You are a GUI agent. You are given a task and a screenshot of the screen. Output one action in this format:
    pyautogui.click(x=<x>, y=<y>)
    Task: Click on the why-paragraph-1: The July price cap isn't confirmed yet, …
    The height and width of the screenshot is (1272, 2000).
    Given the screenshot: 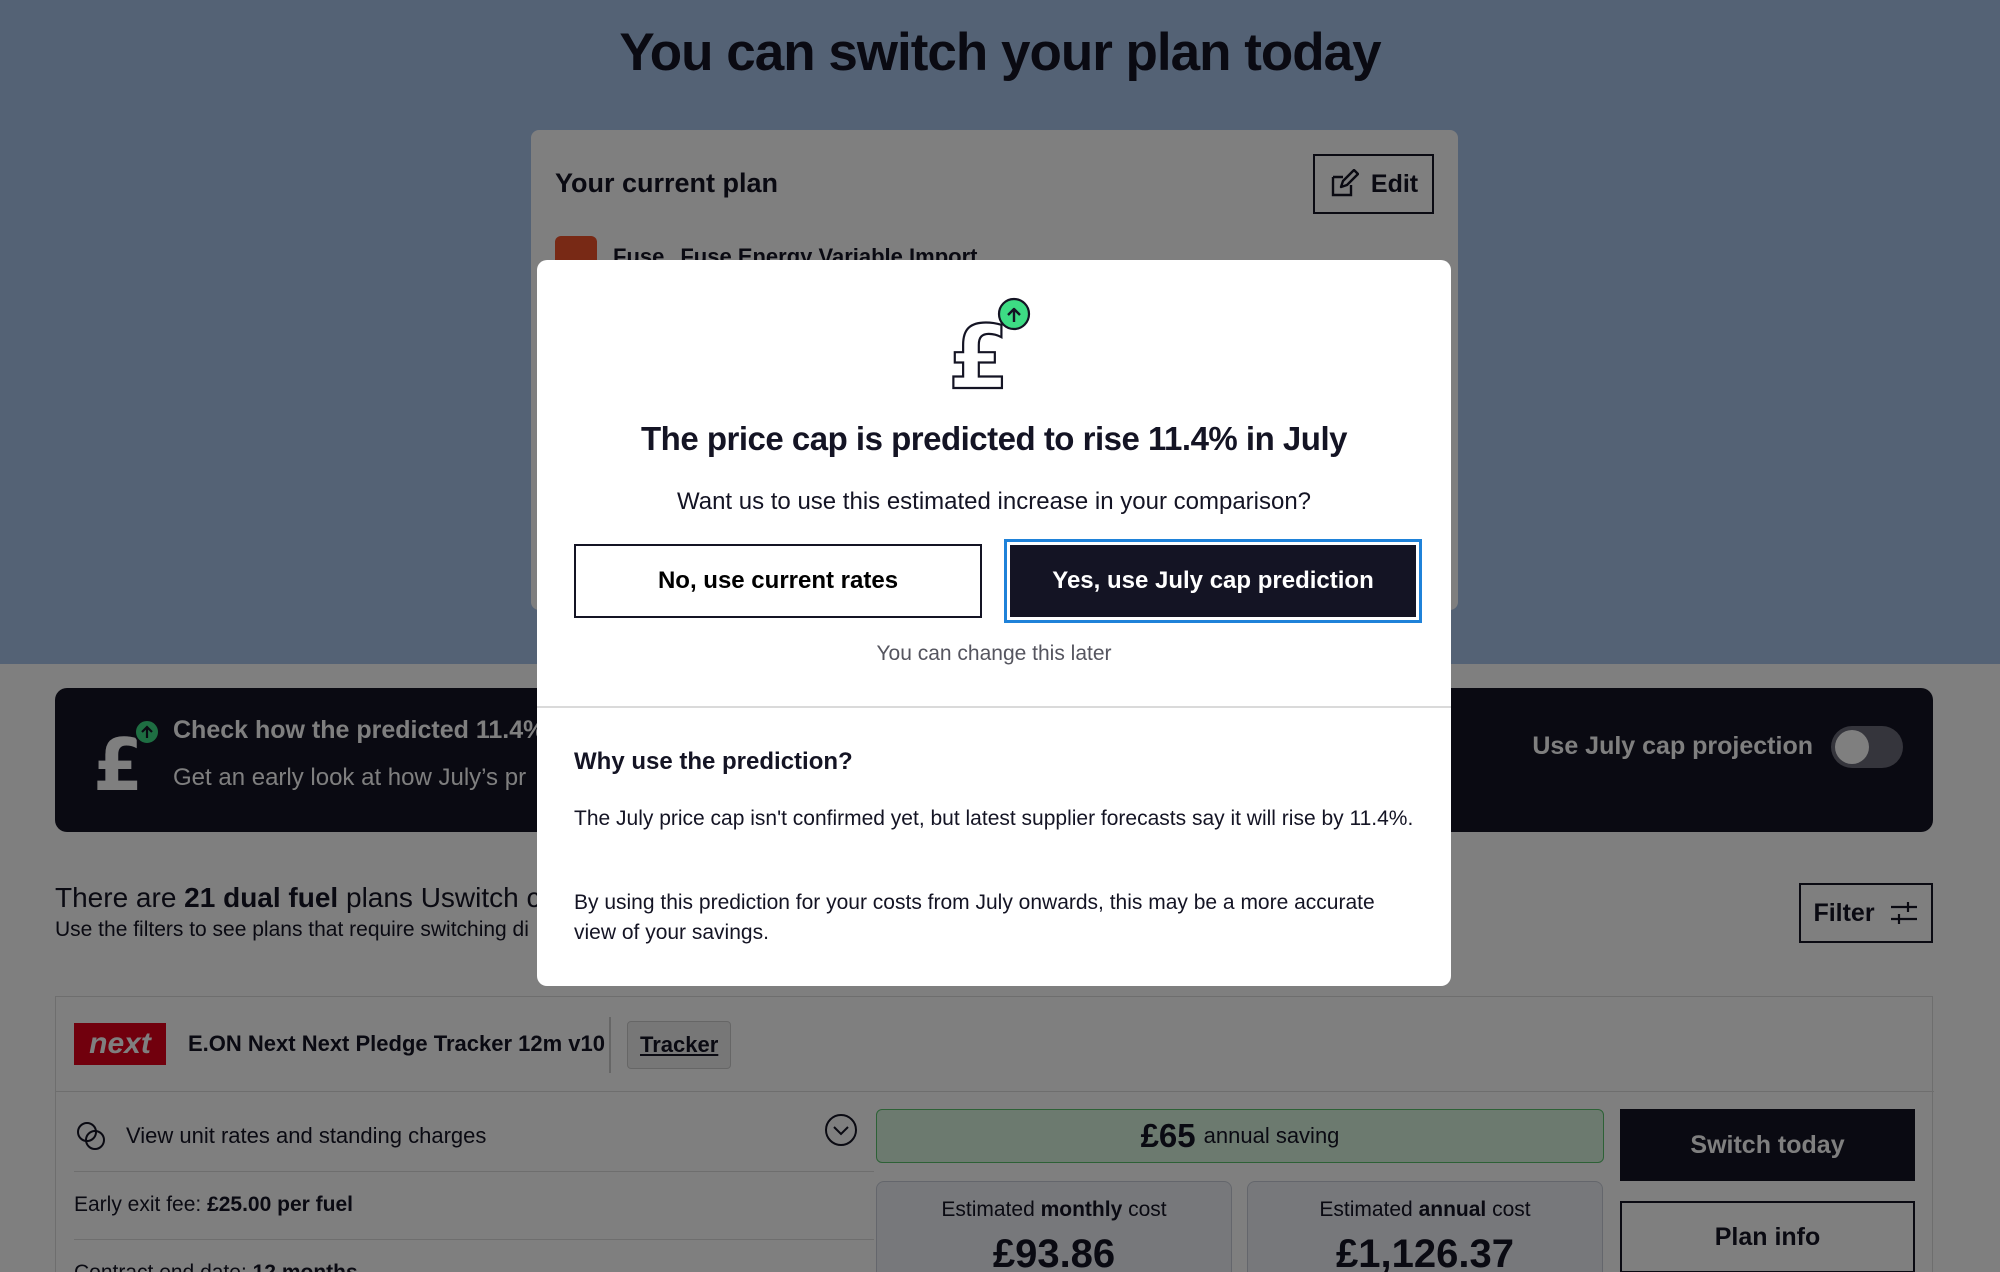 What is the action you would take?
    pyautogui.click(x=994, y=818)
    